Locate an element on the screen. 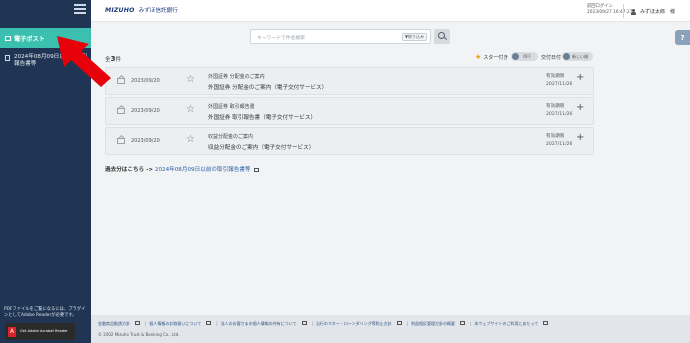 The width and height of the screenshot is (690, 343). last-login: 前回ログイン 2023/09/27 16:47:27 is located at coordinates (609, 10).